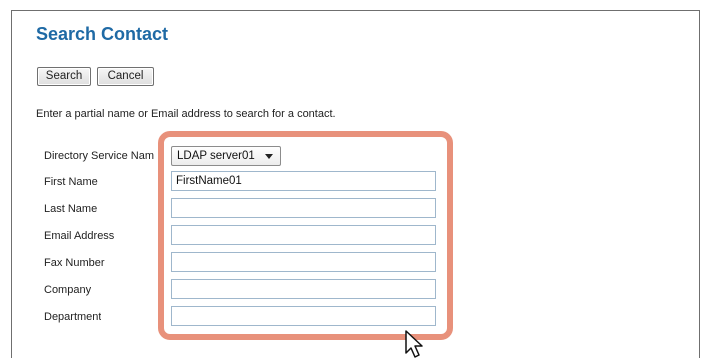 Image resolution: width=703 pixels, height=360 pixels. What do you see at coordinates (269, 156) in the screenshot?
I see `chevron-down-icon` at bounding box center [269, 156].